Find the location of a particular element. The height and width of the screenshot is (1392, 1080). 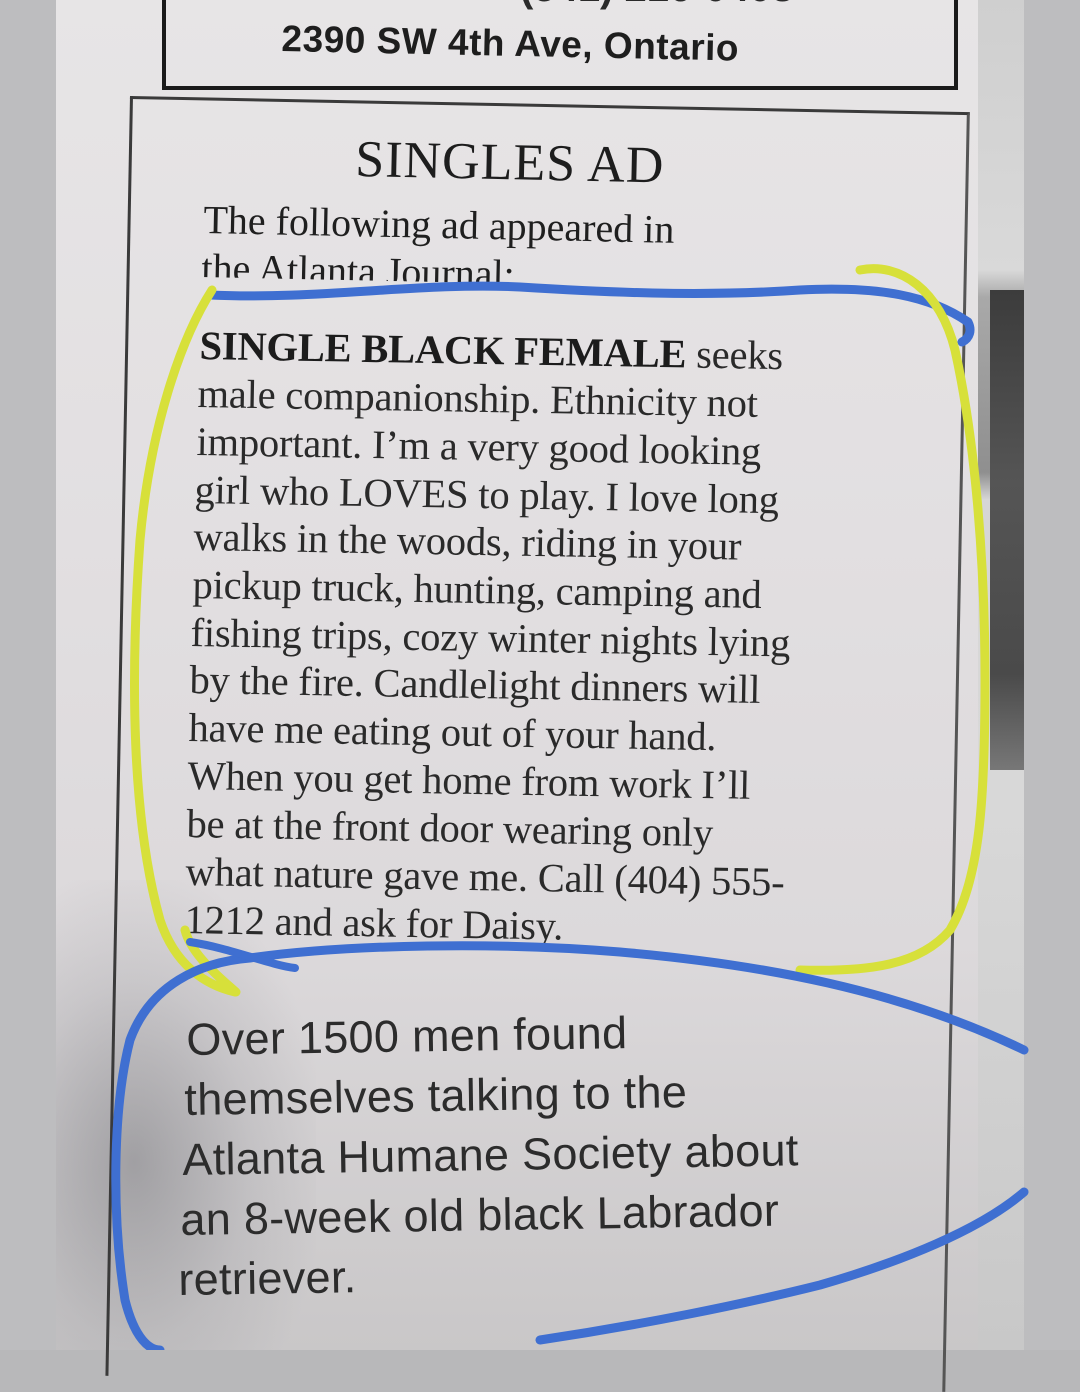

ad-title: SINGLES AD is located at coordinates (509, 162).